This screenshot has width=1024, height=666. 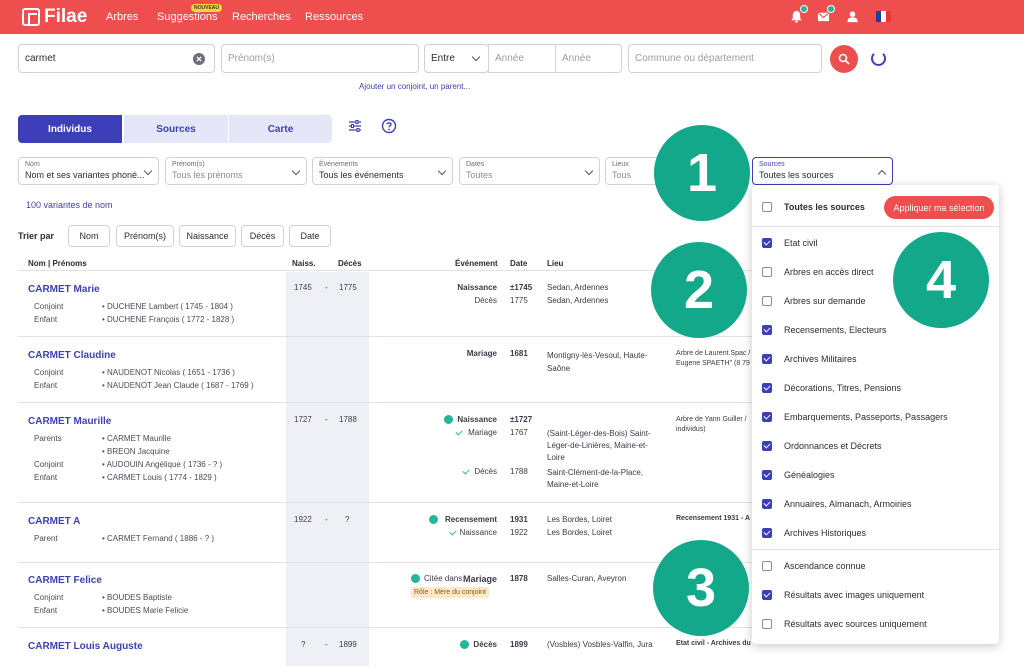 What do you see at coordinates (261, 17) in the screenshot?
I see `nav-link-recherches: Recherches` at bounding box center [261, 17].